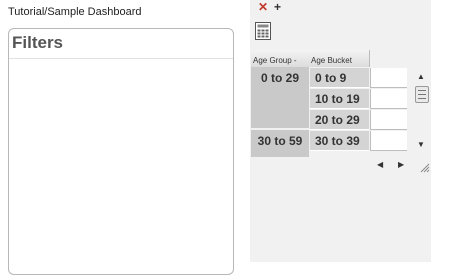  I want to click on scroll-left-icon: ◀, so click(380, 164).